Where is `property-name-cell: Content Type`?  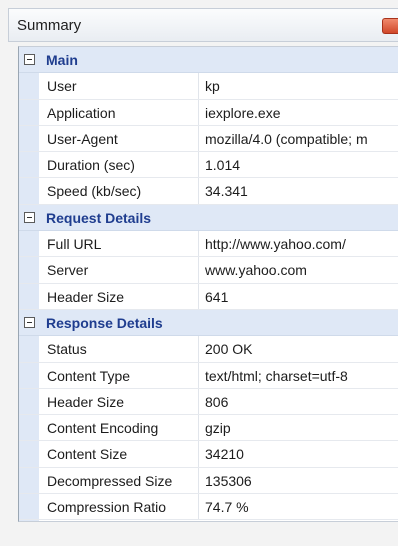
property-name-cell: Content Type is located at coordinates (119, 375).